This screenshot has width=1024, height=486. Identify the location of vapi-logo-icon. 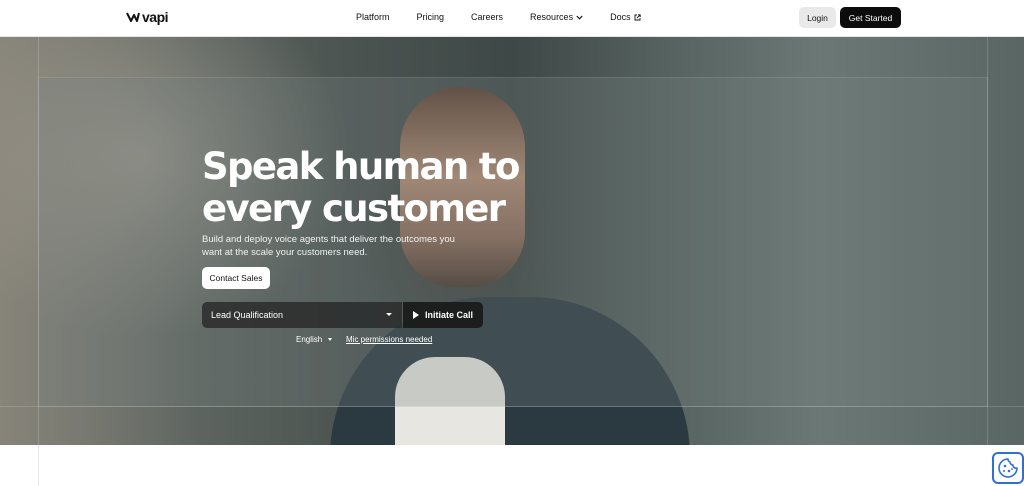
(133, 17).